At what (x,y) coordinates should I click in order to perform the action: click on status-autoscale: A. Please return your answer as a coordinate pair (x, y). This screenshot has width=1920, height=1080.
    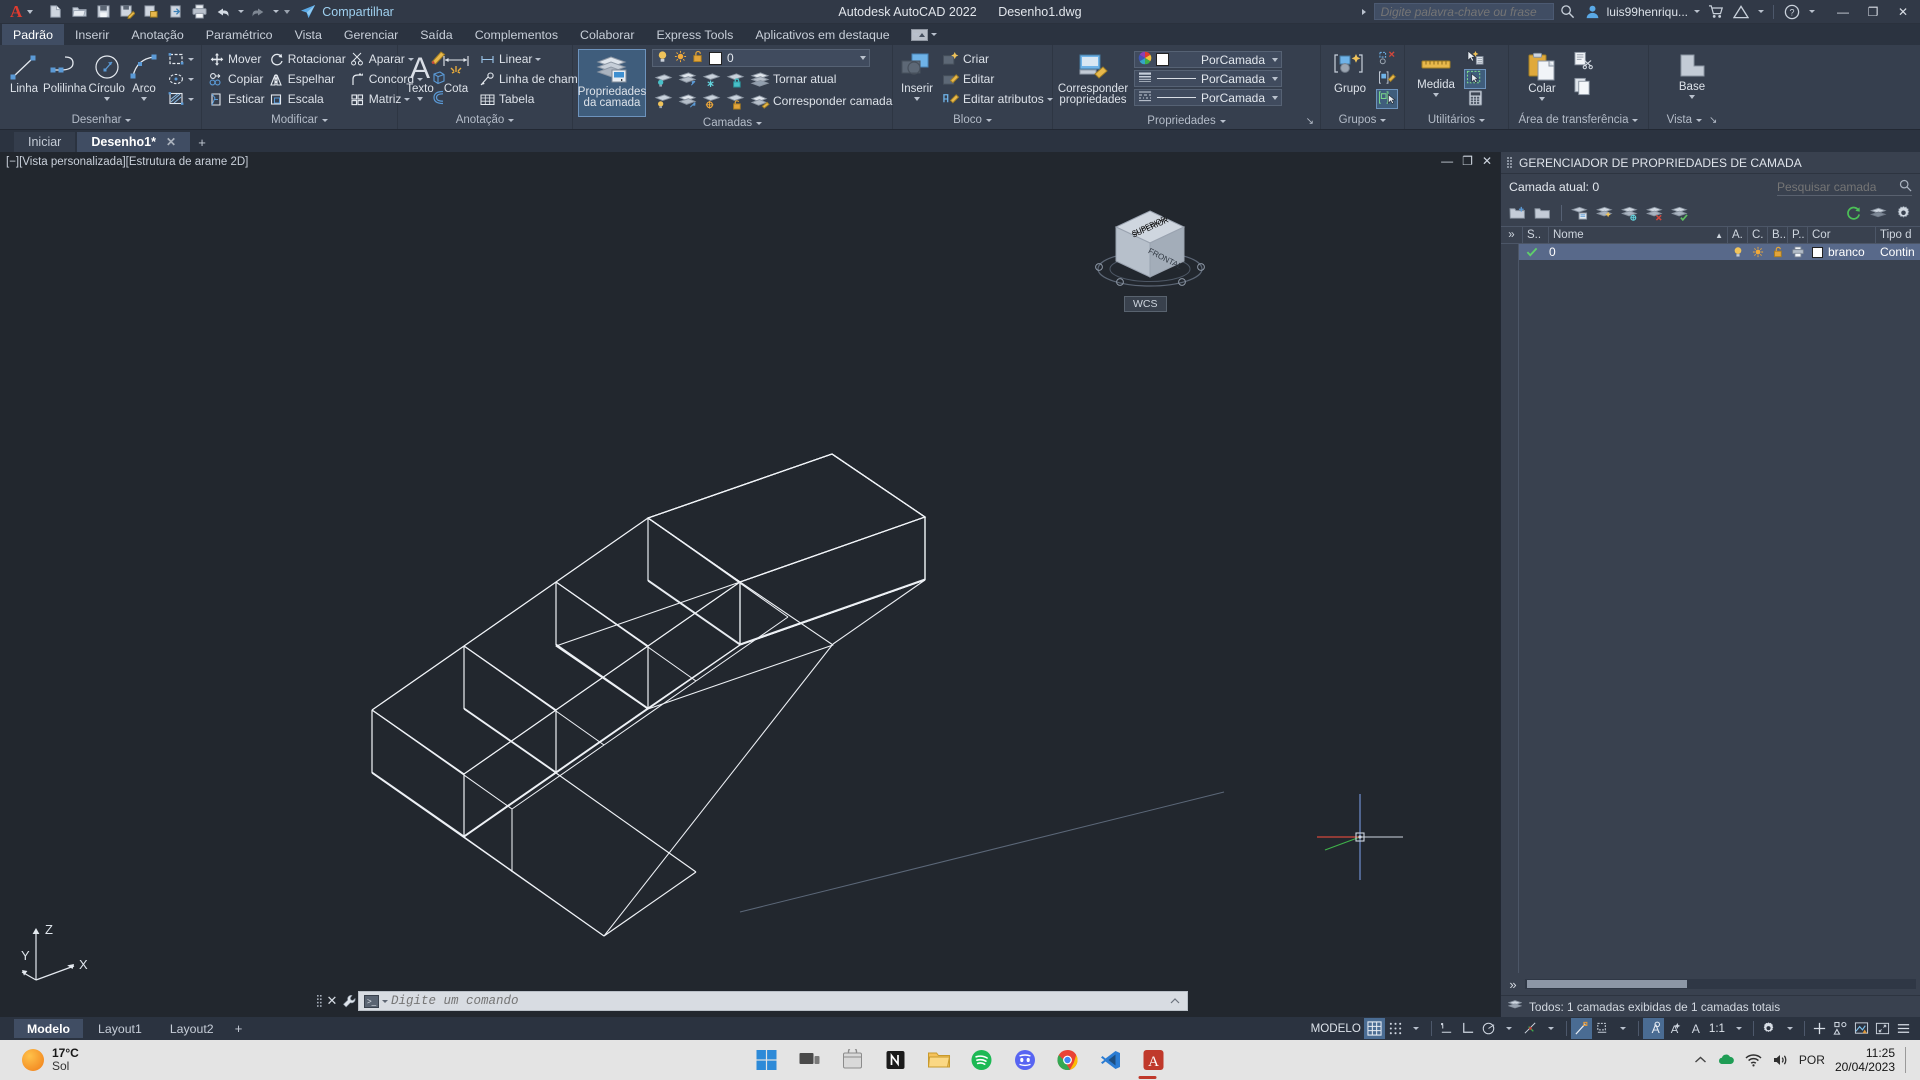
    Looking at the image, I should click on (1674, 1028).